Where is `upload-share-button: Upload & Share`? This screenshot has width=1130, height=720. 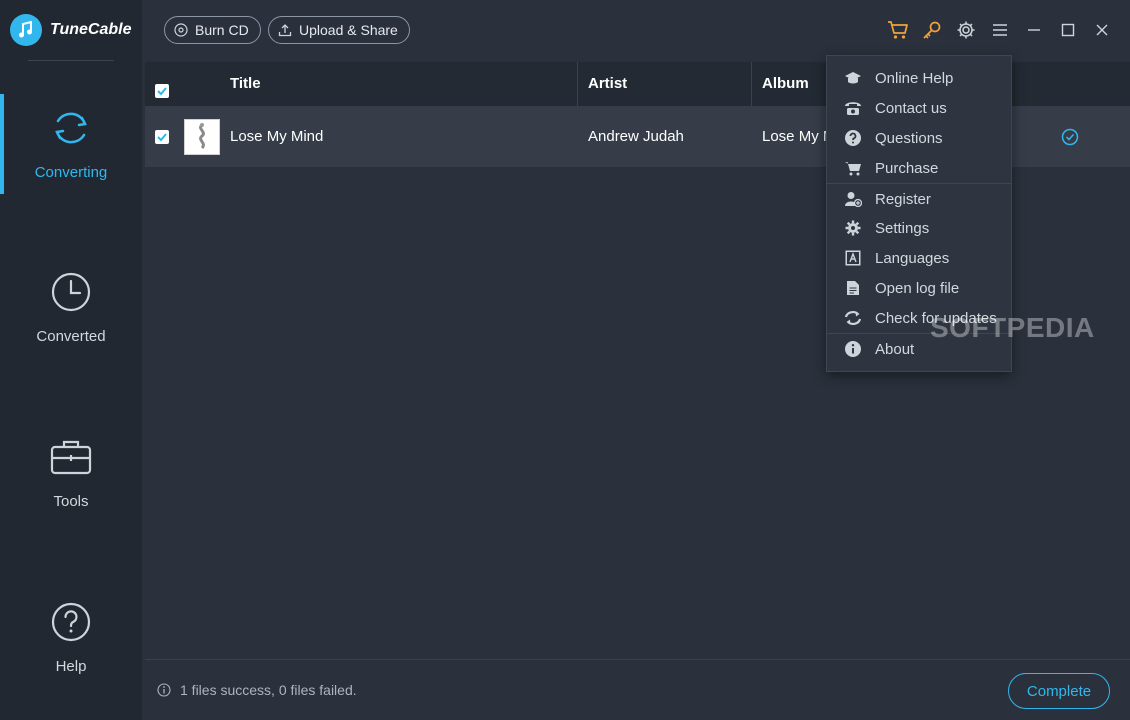
upload-share-button: Upload & Share is located at coordinates (339, 30).